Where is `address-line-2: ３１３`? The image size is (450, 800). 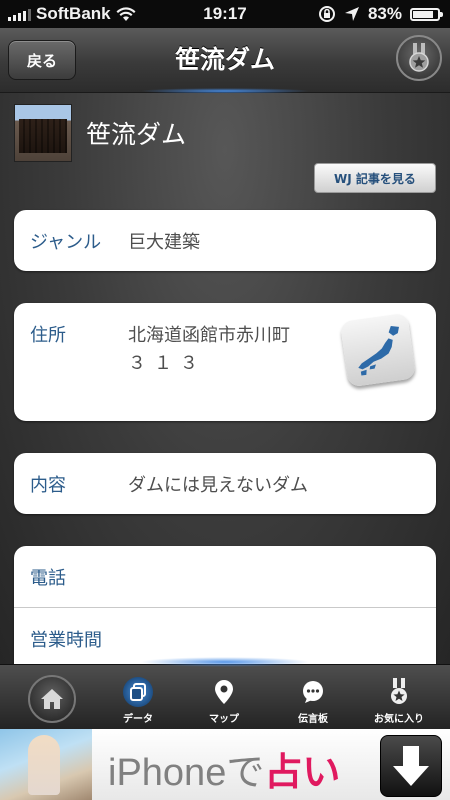
address-line-2: ３１３ is located at coordinates (167, 363).